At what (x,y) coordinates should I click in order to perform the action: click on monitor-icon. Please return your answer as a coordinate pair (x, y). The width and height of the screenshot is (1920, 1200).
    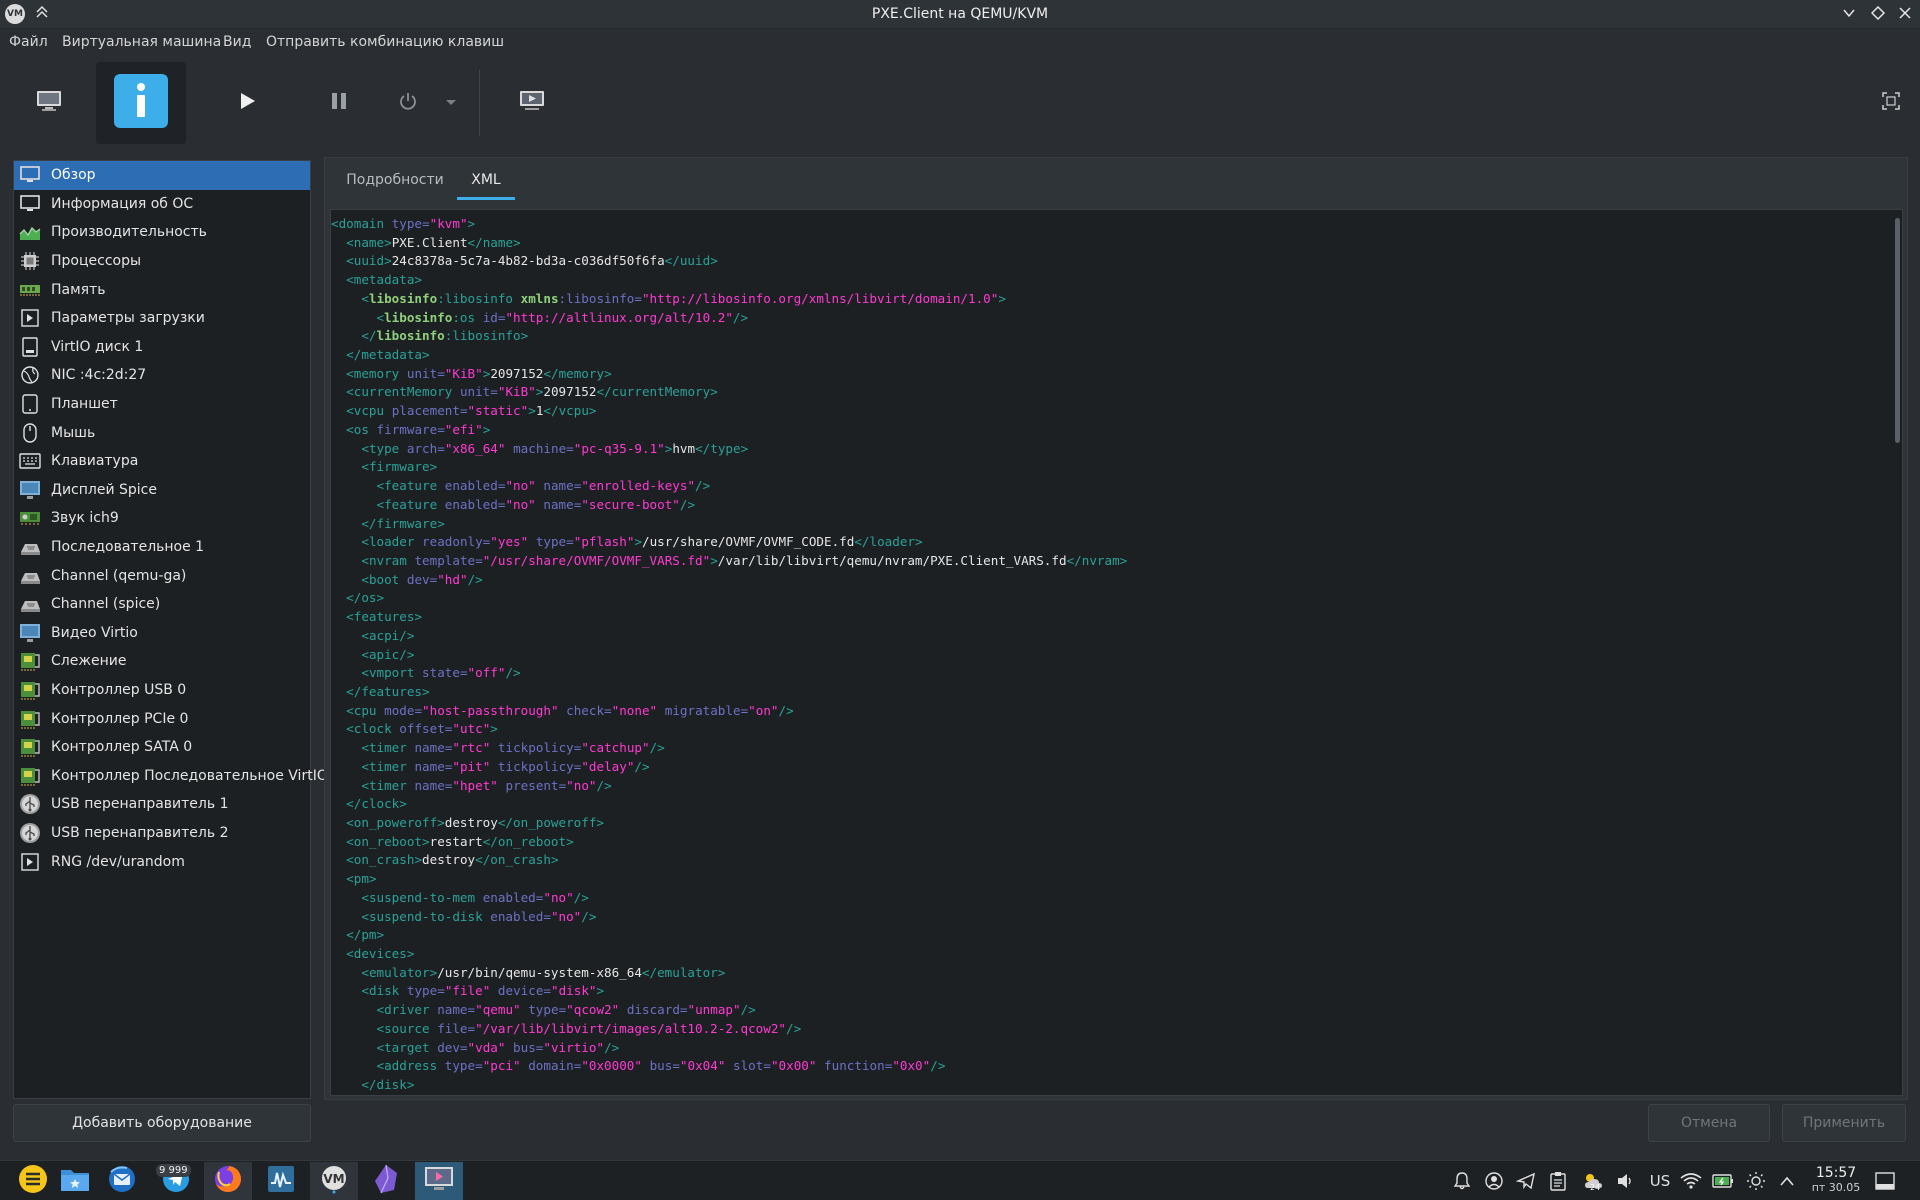
    Looking at the image, I should click on (49, 103).